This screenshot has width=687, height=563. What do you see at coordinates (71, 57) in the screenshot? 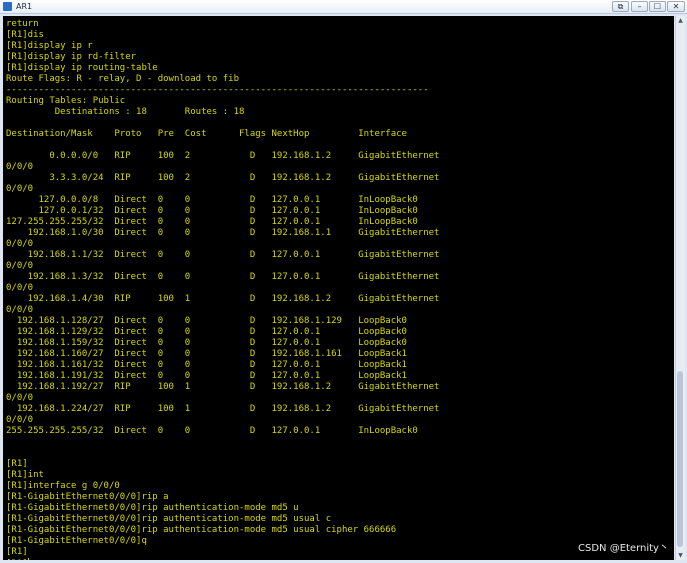
I see `console-line: [R1]display ip rd-filter` at bounding box center [71, 57].